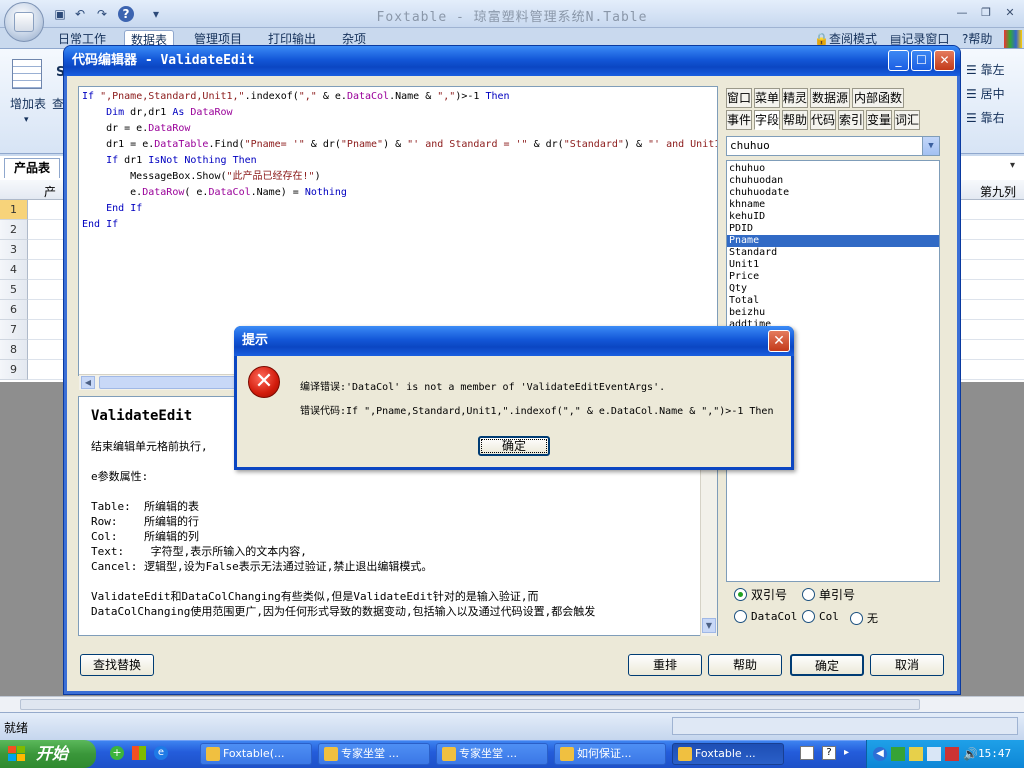 This screenshot has height=768, width=1024. I want to click on restore-icon: ❐, so click(986, 13).